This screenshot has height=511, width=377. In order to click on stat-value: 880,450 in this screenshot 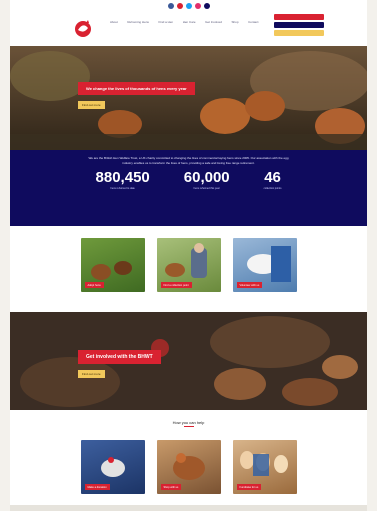, I will do `click(122, 177)`.